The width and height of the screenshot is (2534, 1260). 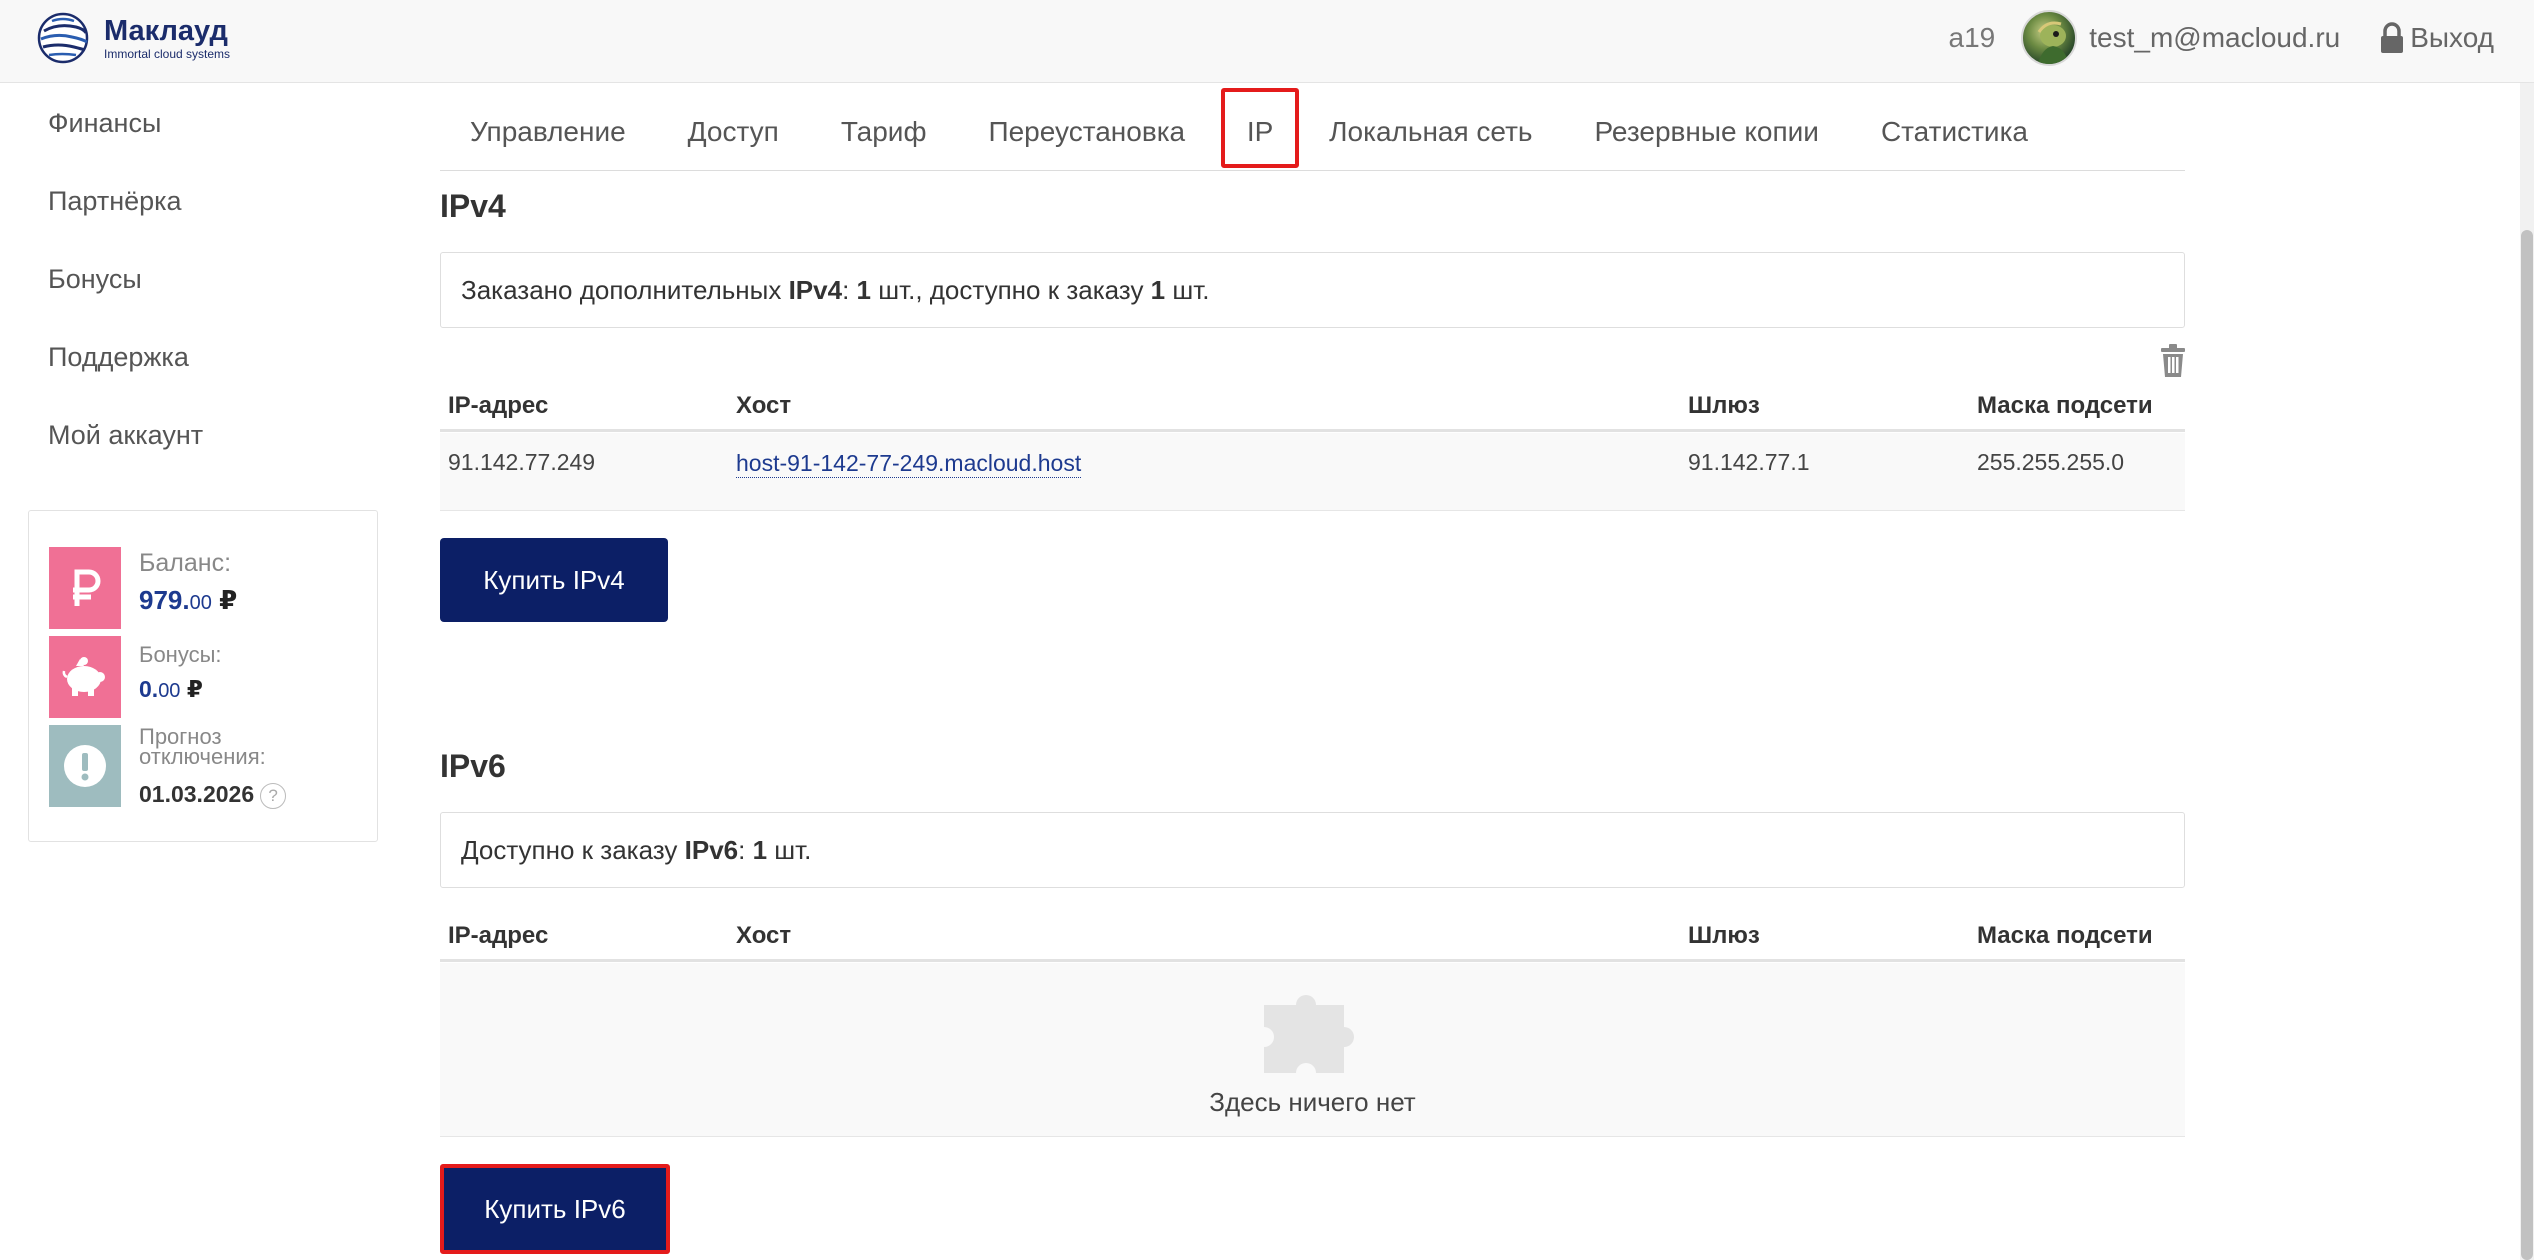 I want to click on logout-link: Выход, so click(x=2452, y=38).